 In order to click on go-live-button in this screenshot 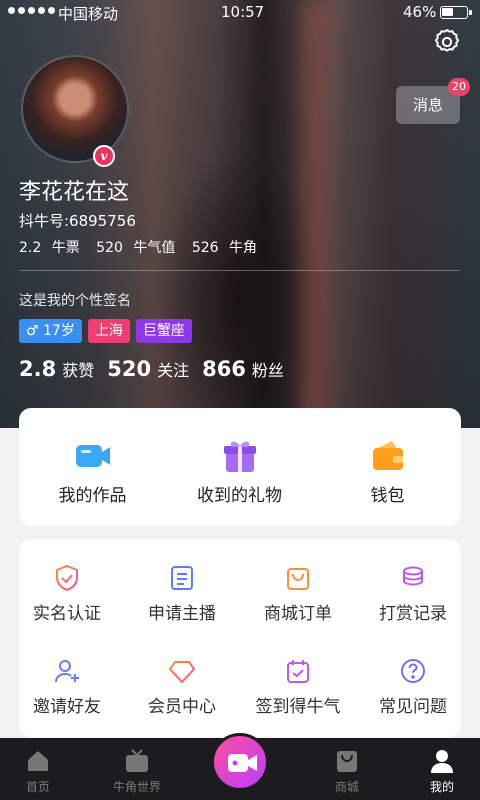, I will do `click(240, 762)`.